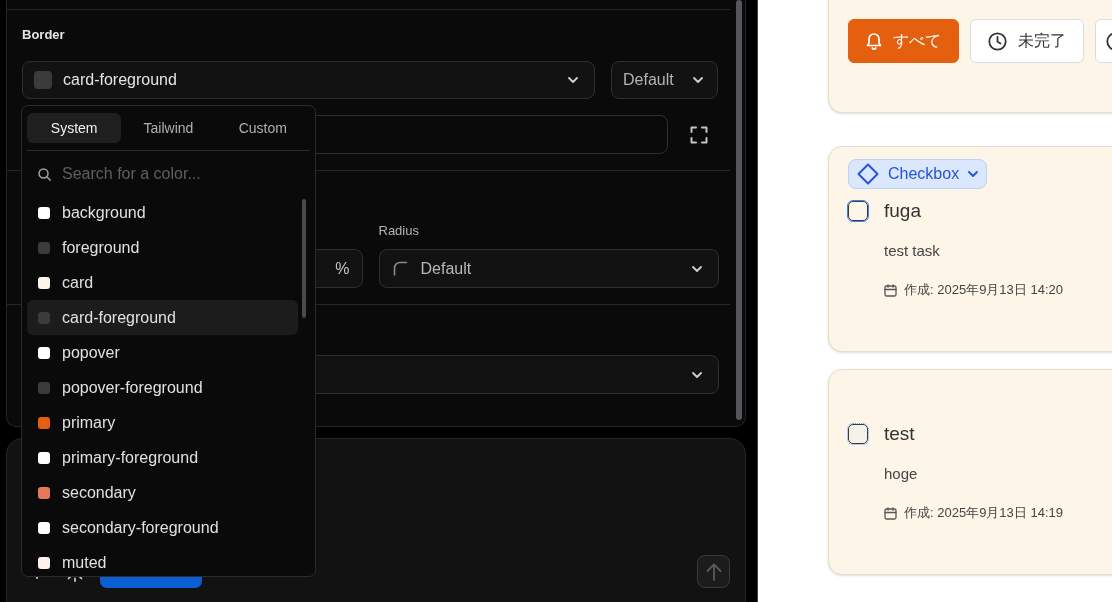 The image size is (1112, 602). Describe the element at coordinates (43, 80) in the screenshot. I see `color-swatch-icon` at that location.